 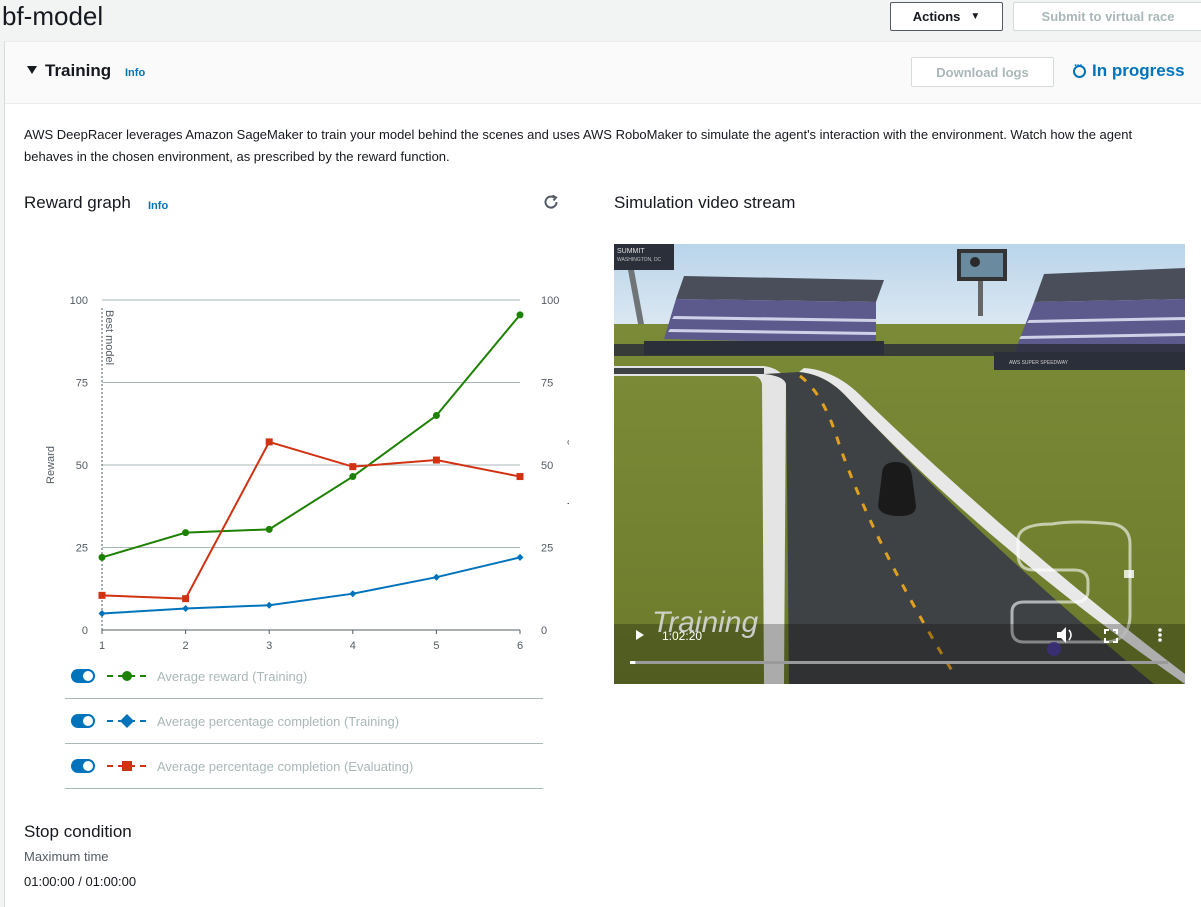 What do you see at coordinates (639, 260) in the screenshot?
I see `banner-sub-text: WASHINGTON, DC` at bounding box center [639, 260].